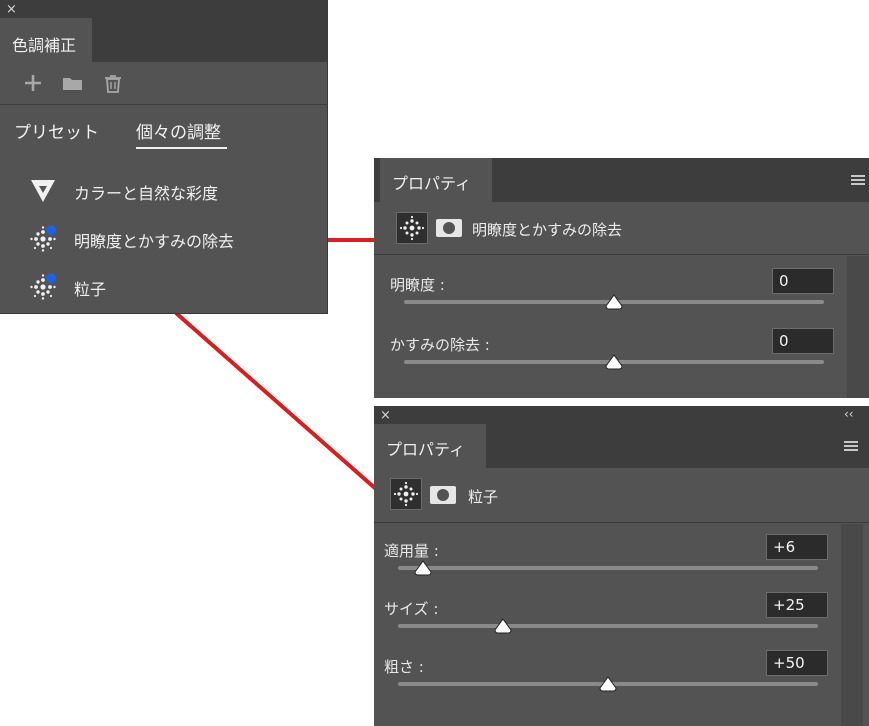  I want to click on amount-value-input: +6, so click(797, 547).